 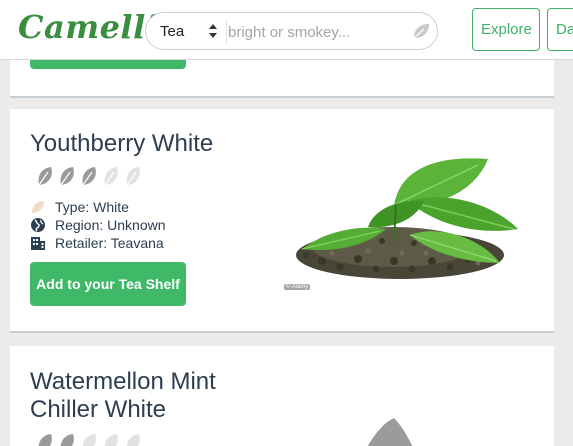 I want to click on tea-card-previous, so click(x=282, y=79).